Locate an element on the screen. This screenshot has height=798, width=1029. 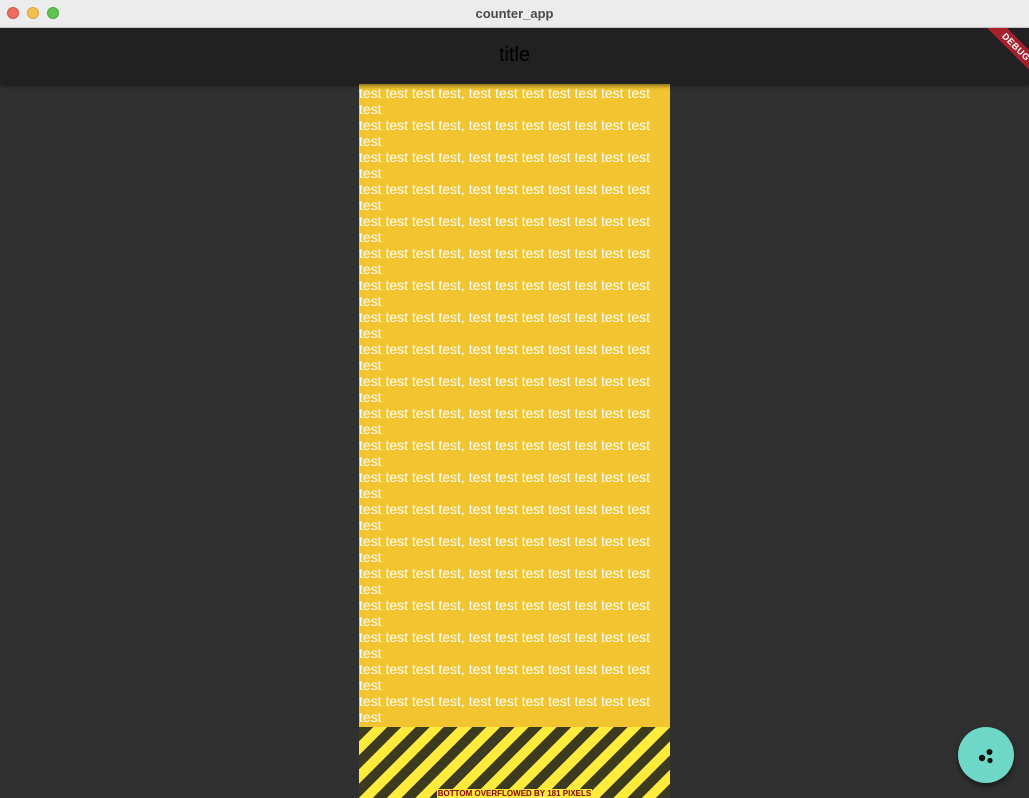
window-titlebar: counter_app is located at coordinates (514, 14).